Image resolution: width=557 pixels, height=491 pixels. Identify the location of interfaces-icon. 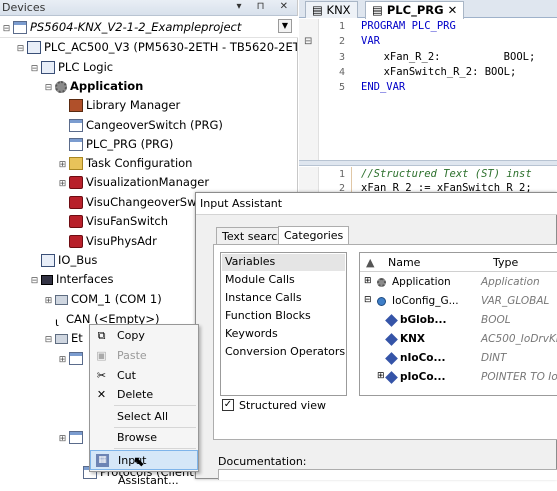
(47, 279).